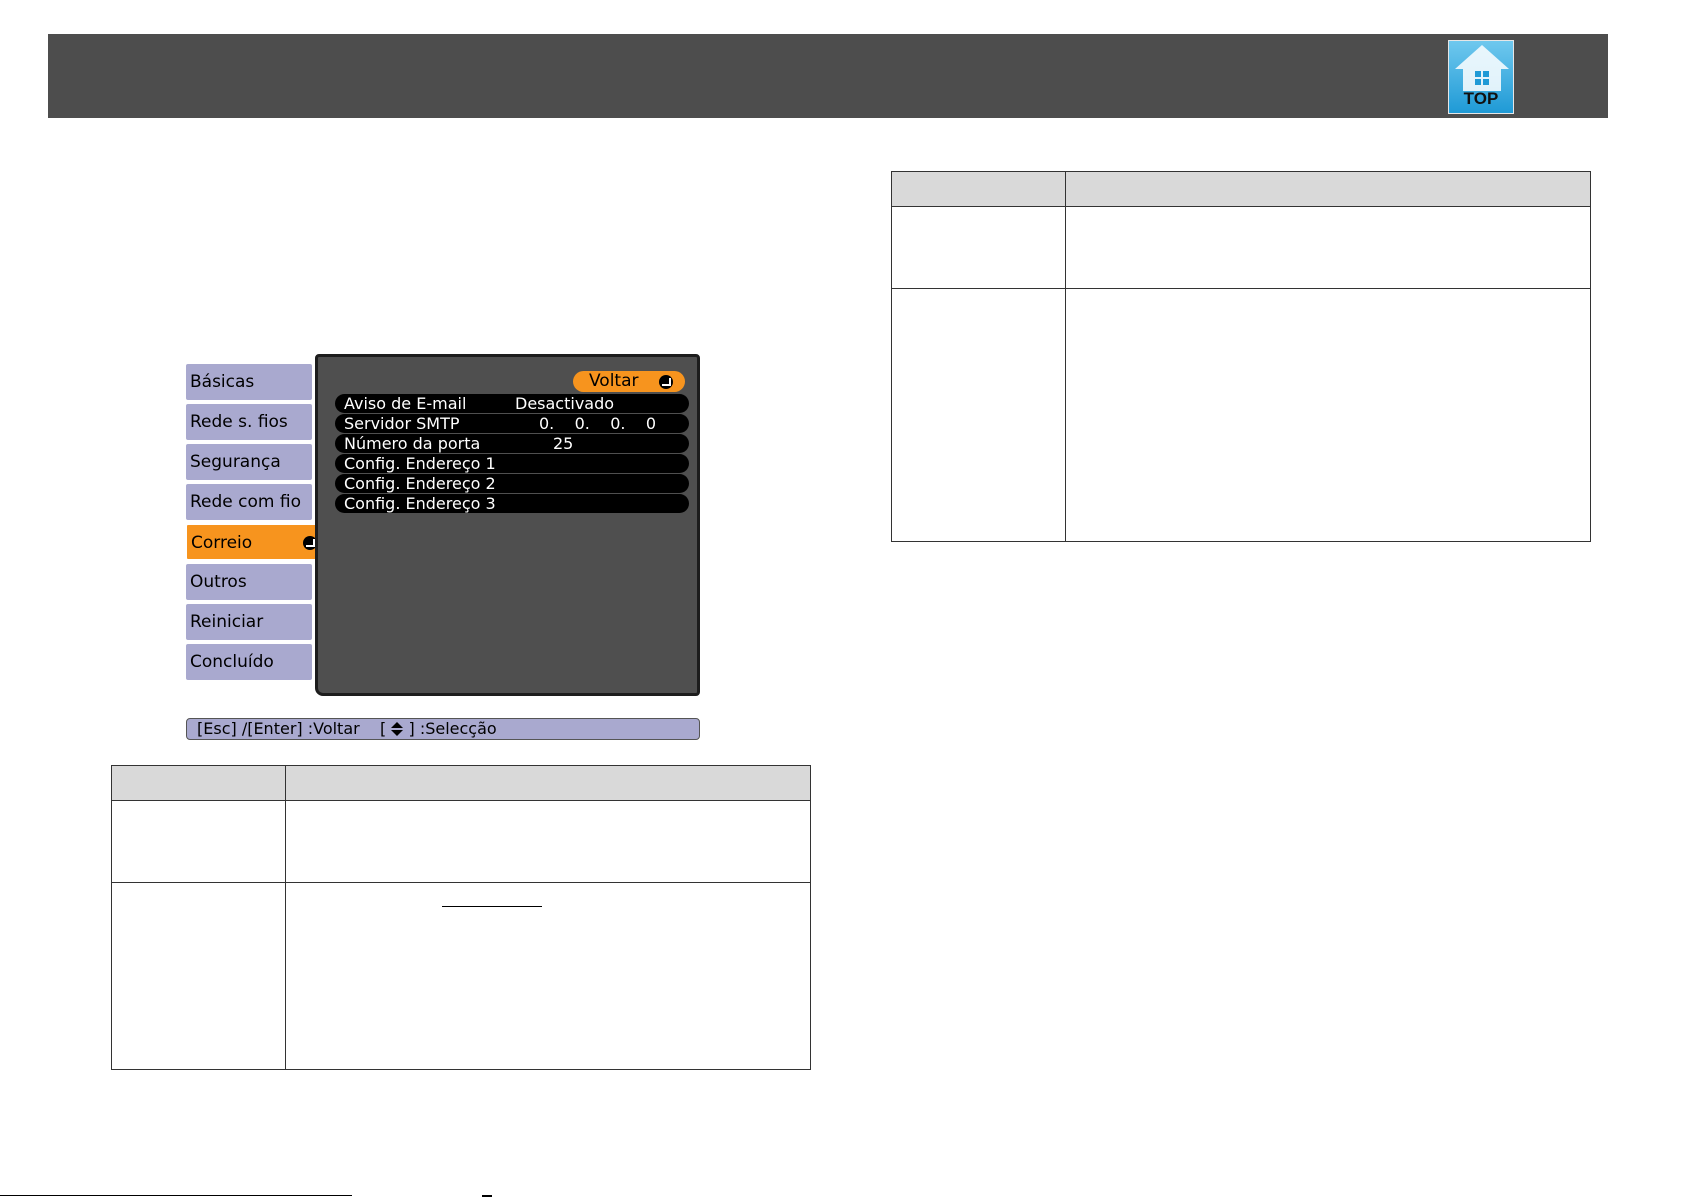 This screenshot has width=1685, height=1197. What do you see at coordinates (666, 382) in the screenshot?
I see `enter-icon` at bounding box center [666, 382].